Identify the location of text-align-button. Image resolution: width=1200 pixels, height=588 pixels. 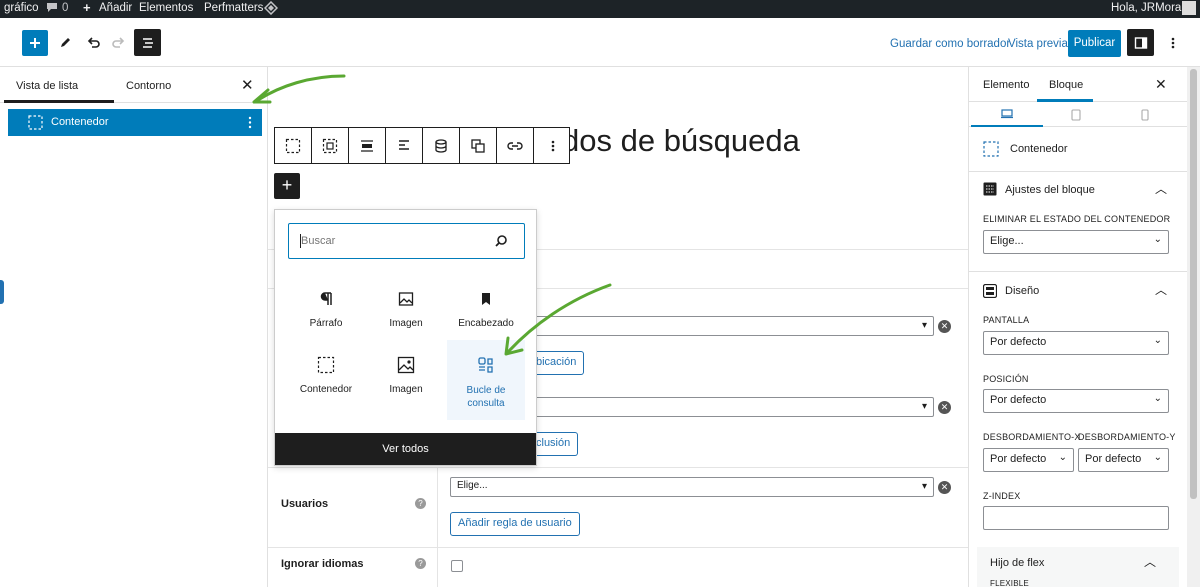
(404, 145).